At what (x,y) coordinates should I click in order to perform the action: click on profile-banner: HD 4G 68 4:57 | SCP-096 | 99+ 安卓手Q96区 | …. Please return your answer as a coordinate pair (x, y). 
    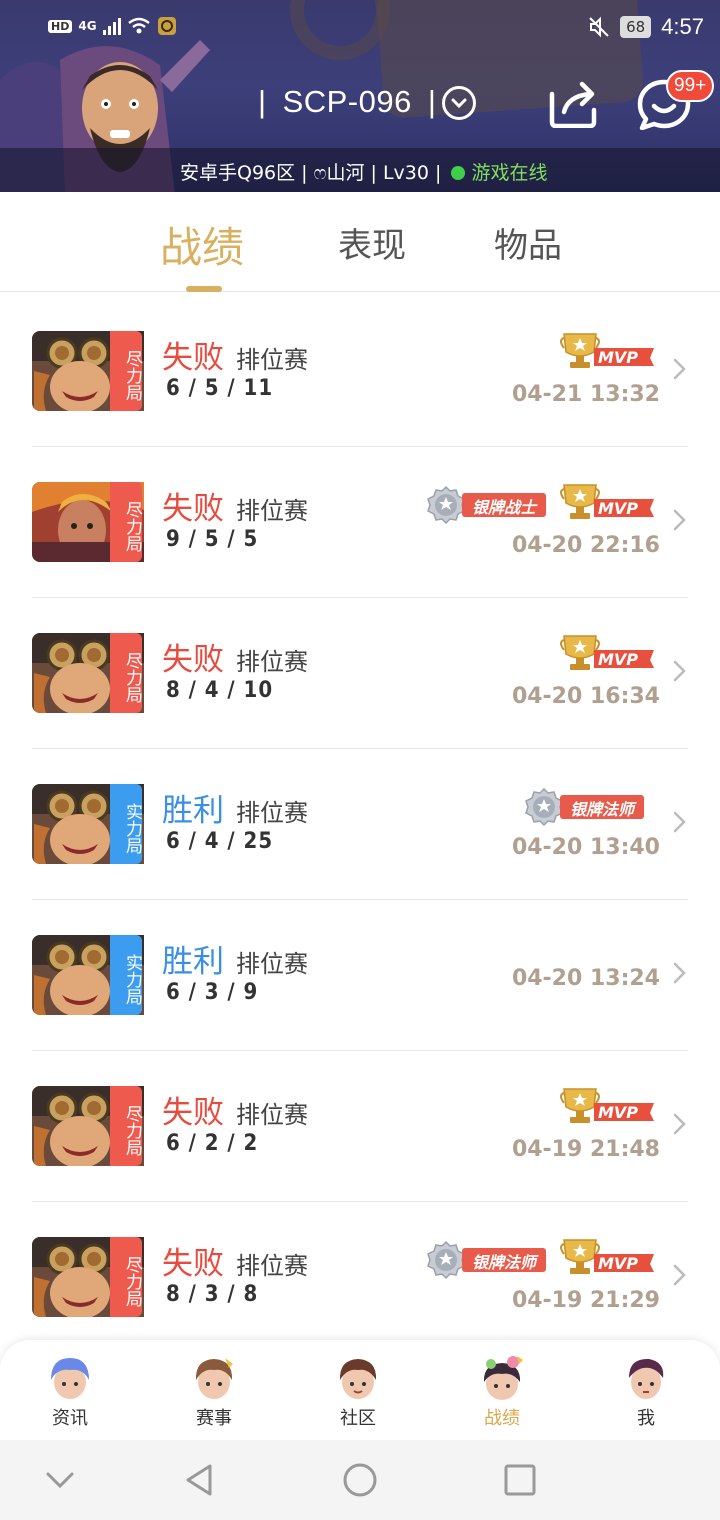
    Looking at the image, I should click on (360, 96).